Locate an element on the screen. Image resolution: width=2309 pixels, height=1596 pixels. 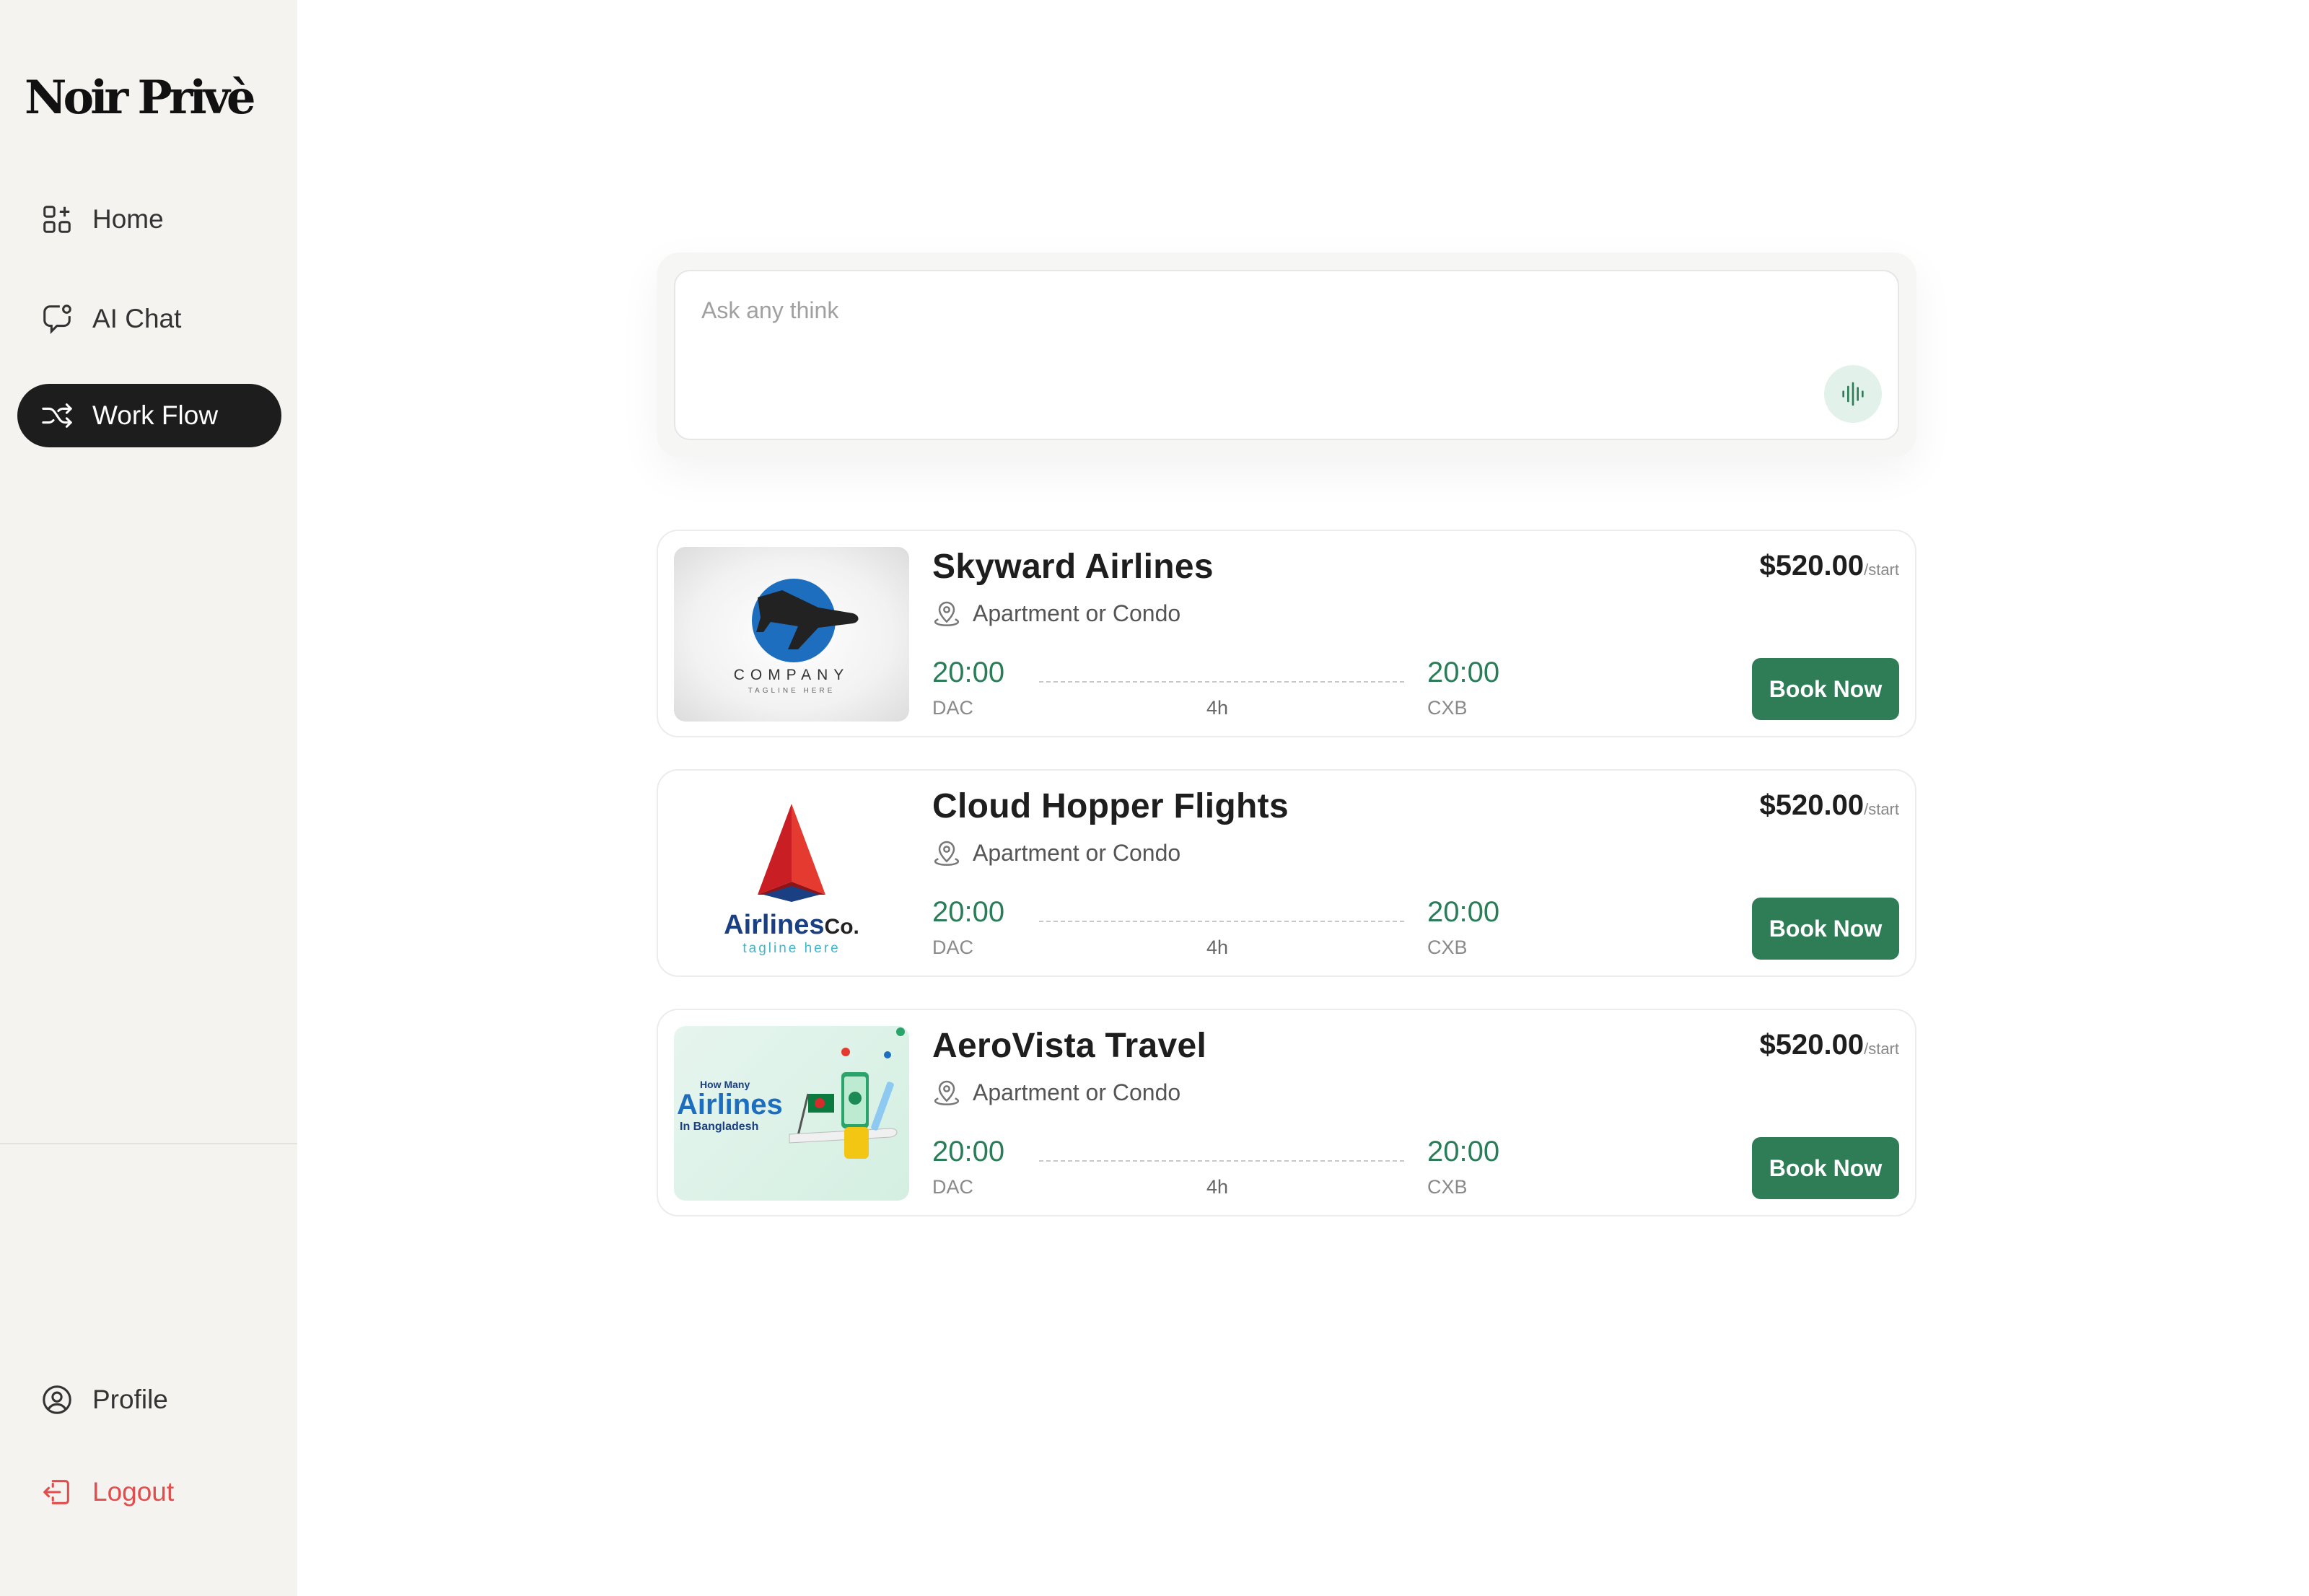
ask-panel is located at coordinates (1286, 355).